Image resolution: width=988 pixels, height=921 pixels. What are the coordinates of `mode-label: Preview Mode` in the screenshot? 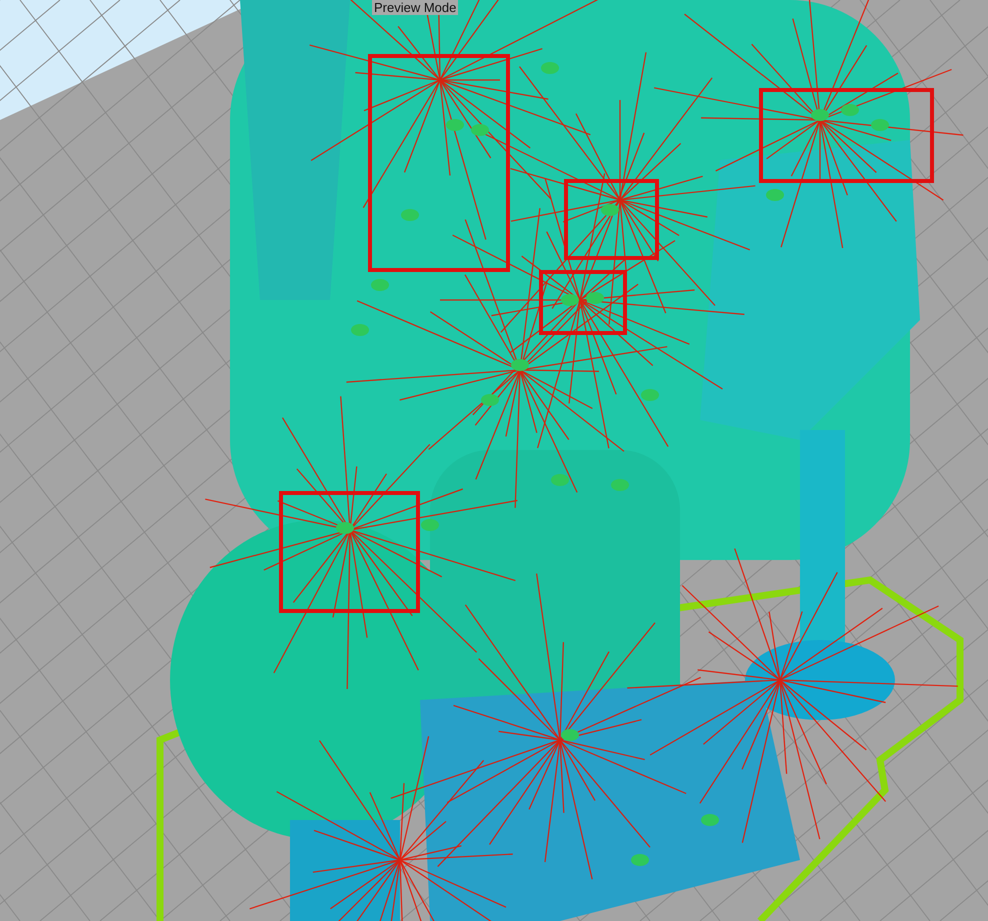 It's located at (415, 7).